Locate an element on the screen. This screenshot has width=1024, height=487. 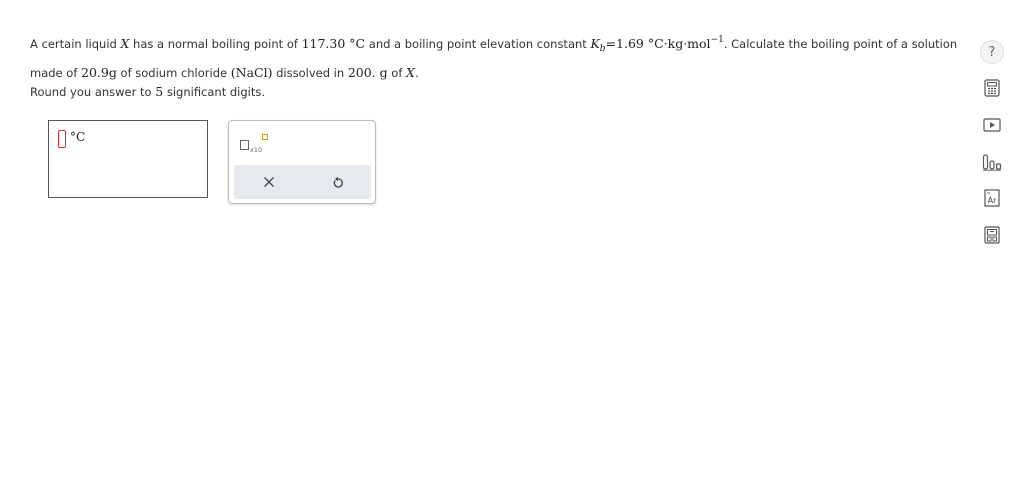
input-cursor is located at coordinates (62, 139).